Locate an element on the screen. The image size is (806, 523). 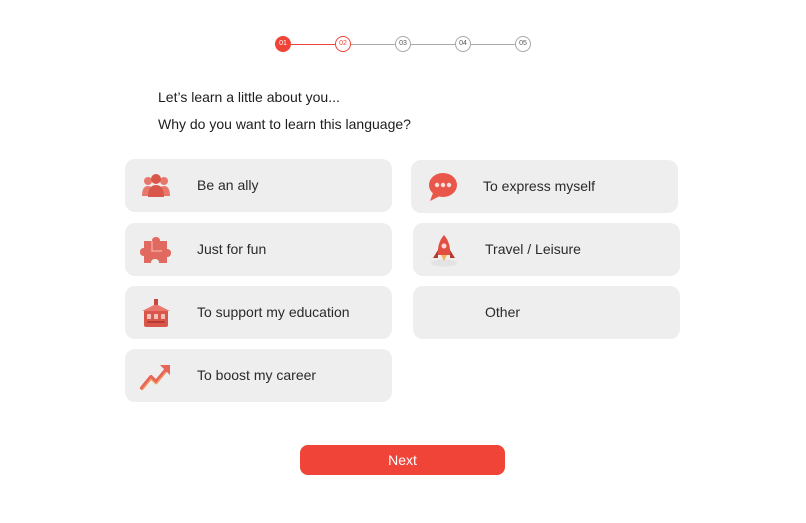
option-to-boost-my-career: To boost my career is located at coordinates (258, 375).